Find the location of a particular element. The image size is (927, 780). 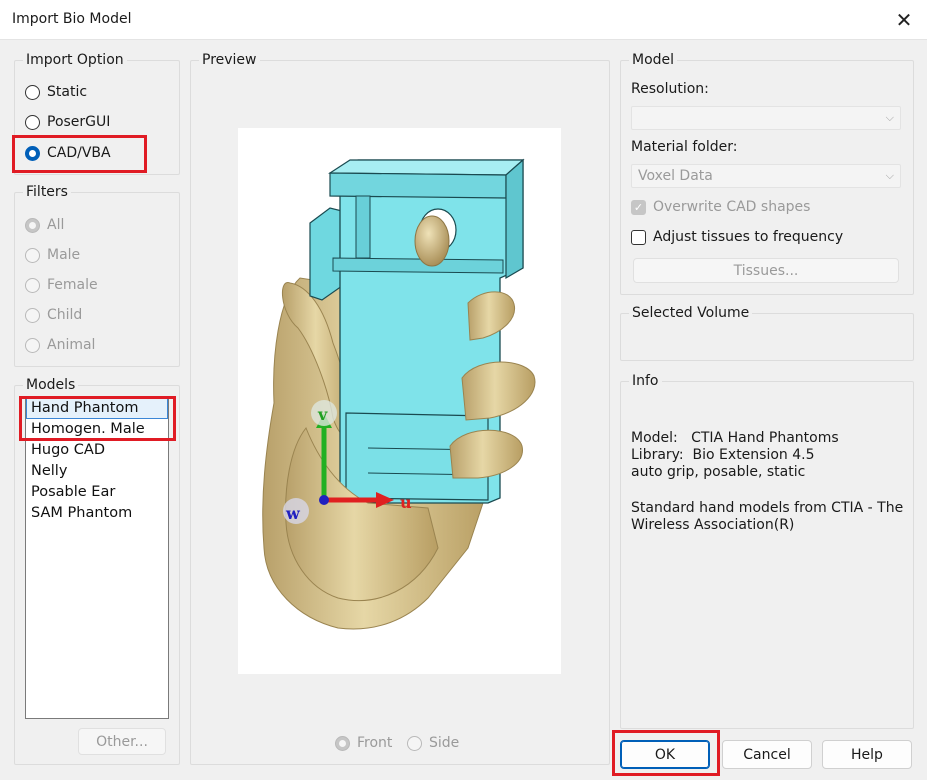

selected-volume-group: Selected Volume is located at coordinates (767, 332).